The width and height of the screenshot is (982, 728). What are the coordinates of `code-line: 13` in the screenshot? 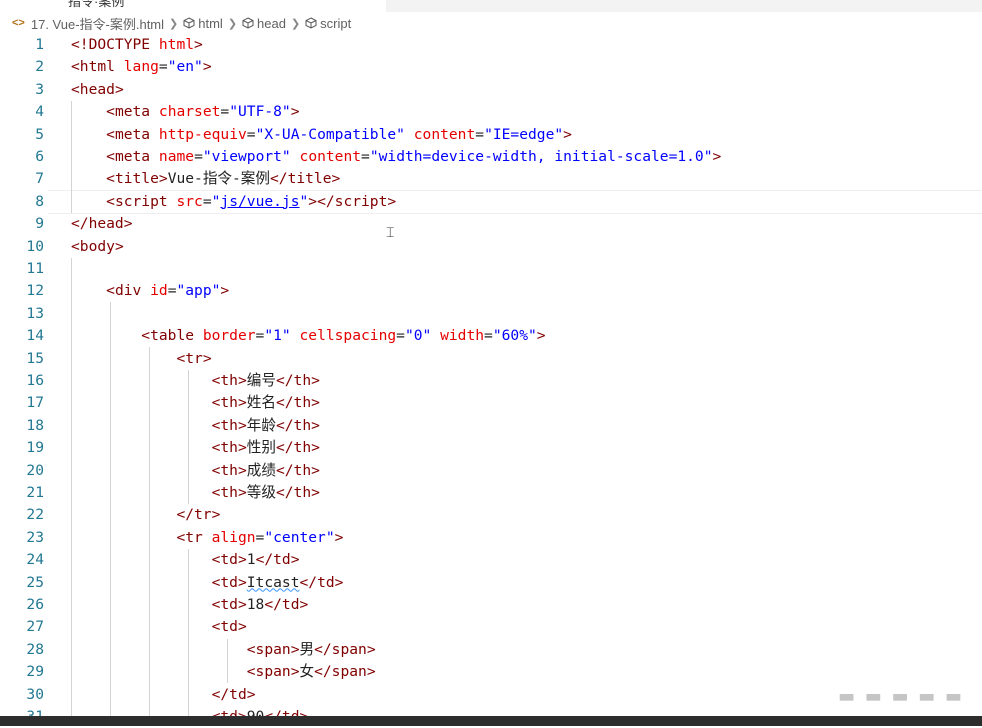 It's located at (491, 314).